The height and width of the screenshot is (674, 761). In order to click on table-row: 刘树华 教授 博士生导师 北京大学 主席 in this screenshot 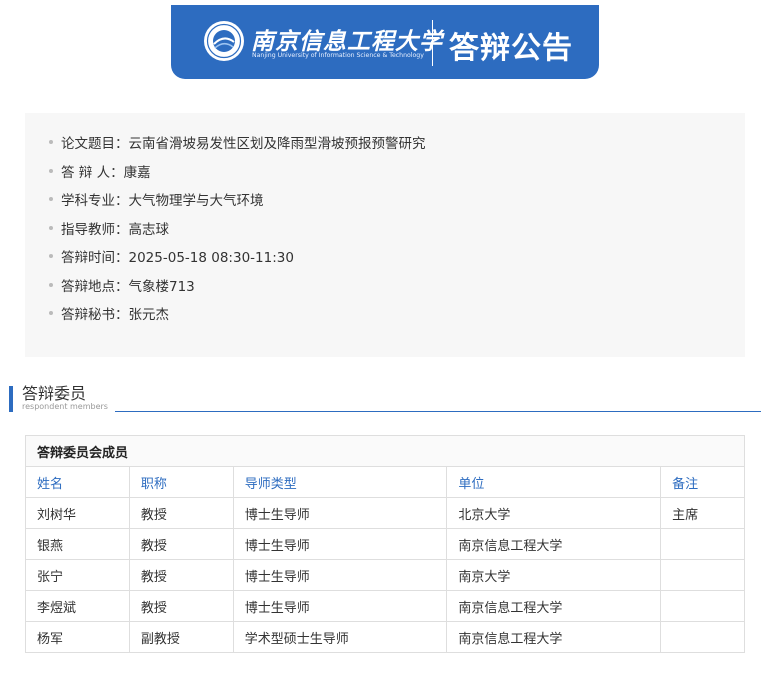, I will do `click(385, 513)`.